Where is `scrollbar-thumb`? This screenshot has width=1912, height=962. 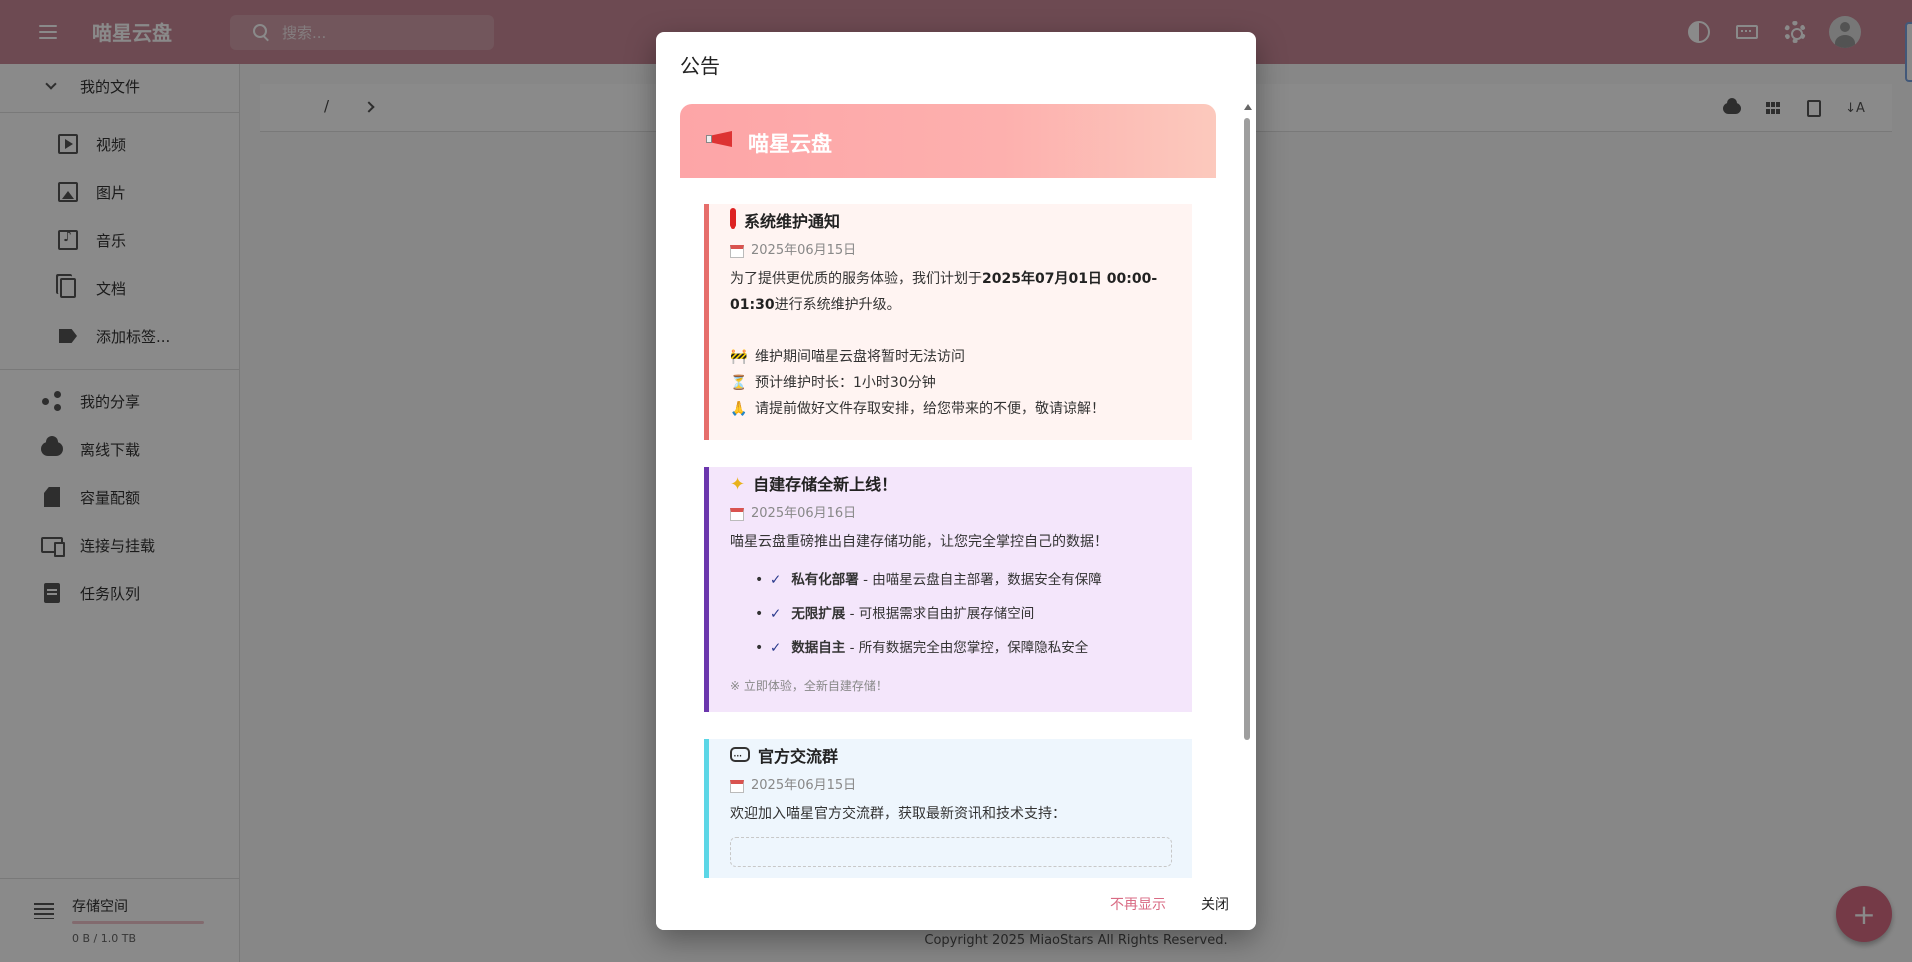
scrollbar-thumb is located at coordinates (1247, 429).